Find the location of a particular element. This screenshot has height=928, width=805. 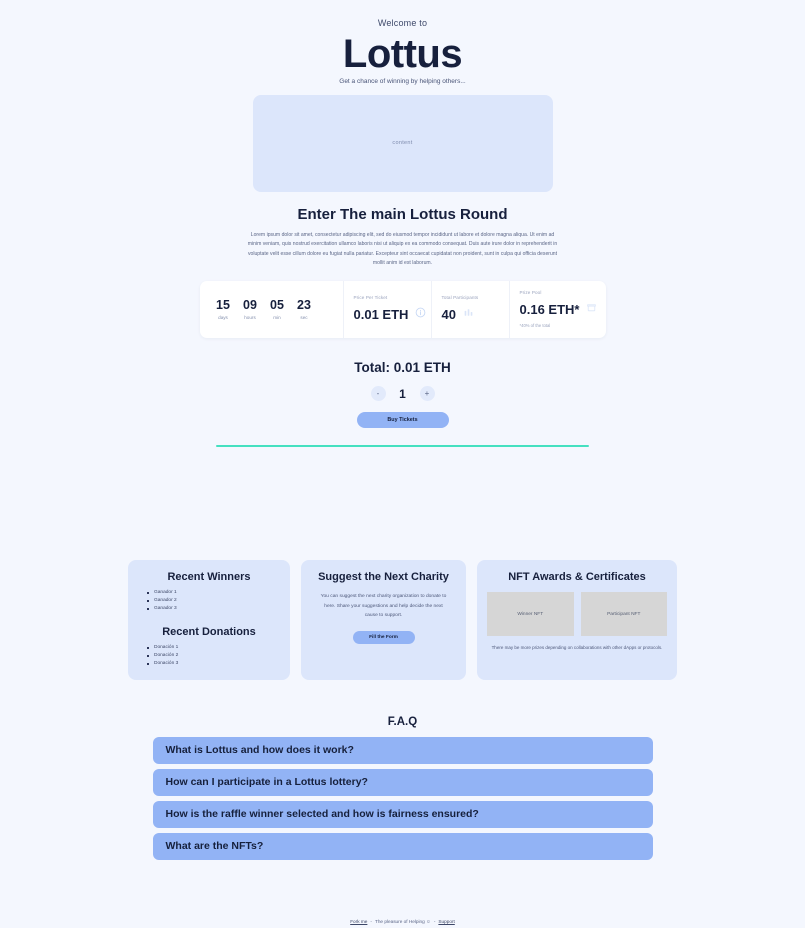

stat-pool-note: *40% of the total is located at coordinates (535, 326).